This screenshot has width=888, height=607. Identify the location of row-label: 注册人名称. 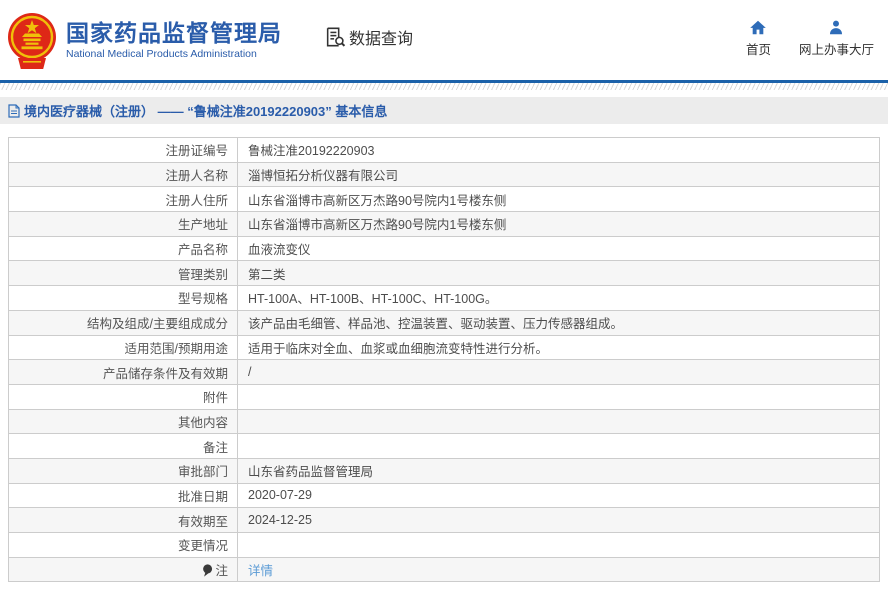
(123, 174).